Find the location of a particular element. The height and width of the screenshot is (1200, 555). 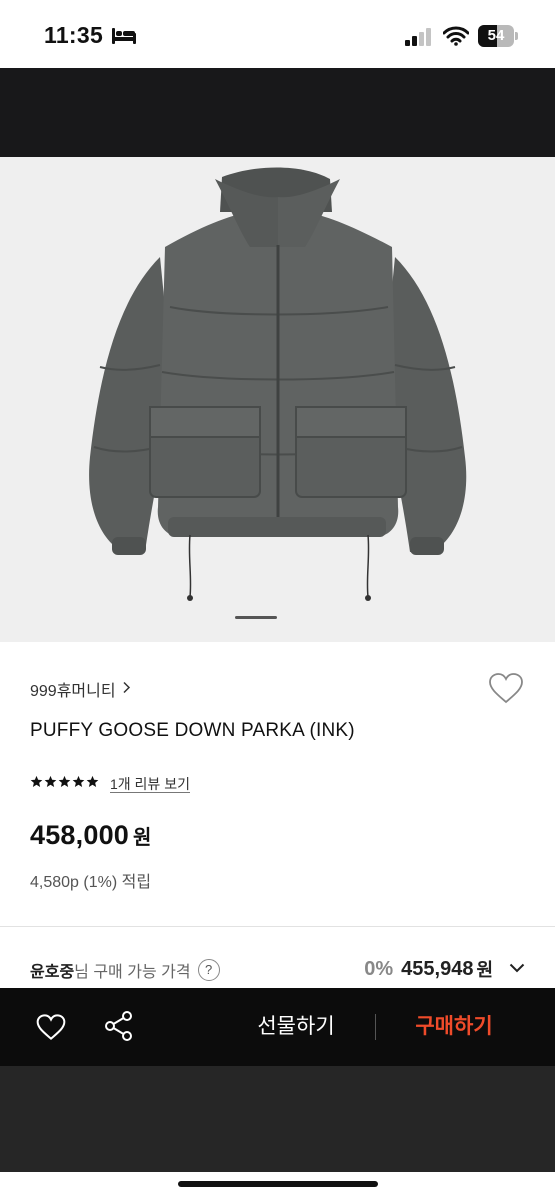

reward-points: 4,580p (1%) 적립 is located at coordinates (91, 882).